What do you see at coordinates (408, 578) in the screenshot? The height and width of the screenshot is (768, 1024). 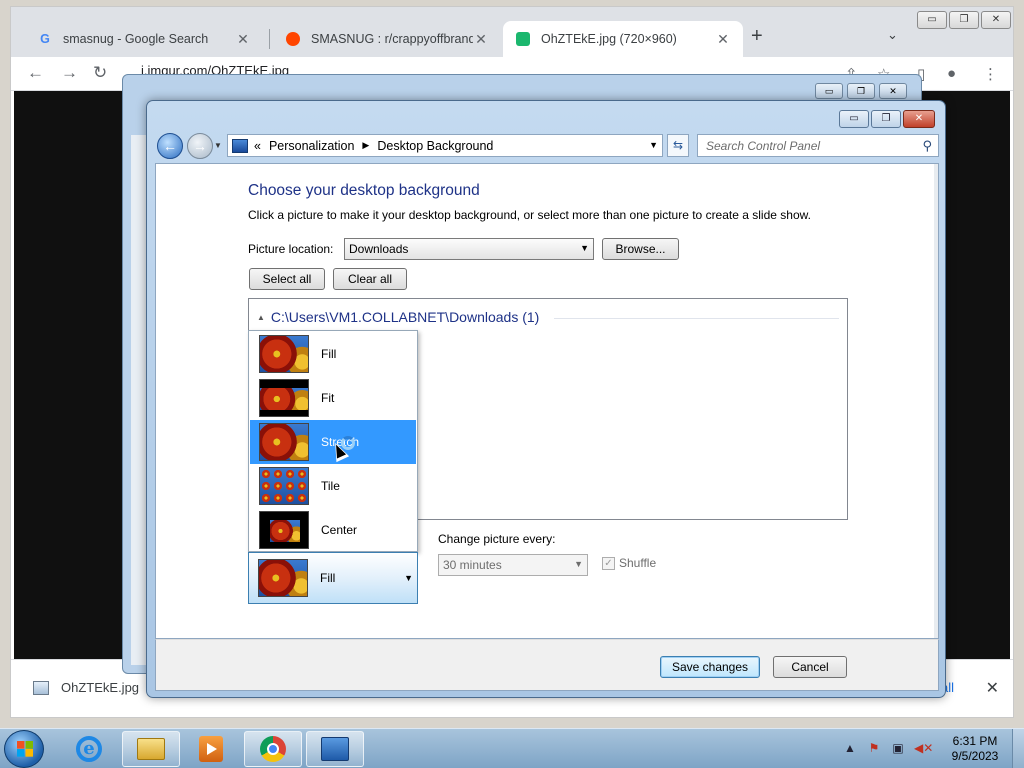 I see `chevron-down-icon: ▼` at bounding box center [408, 578].